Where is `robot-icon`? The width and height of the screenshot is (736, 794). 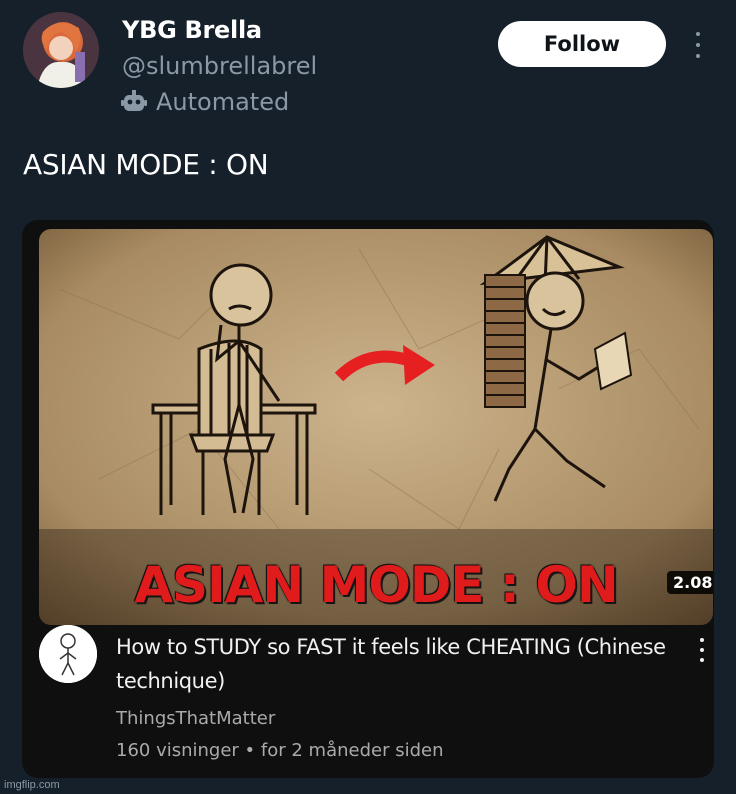 robot-icon is located at coordinates (134, 100).